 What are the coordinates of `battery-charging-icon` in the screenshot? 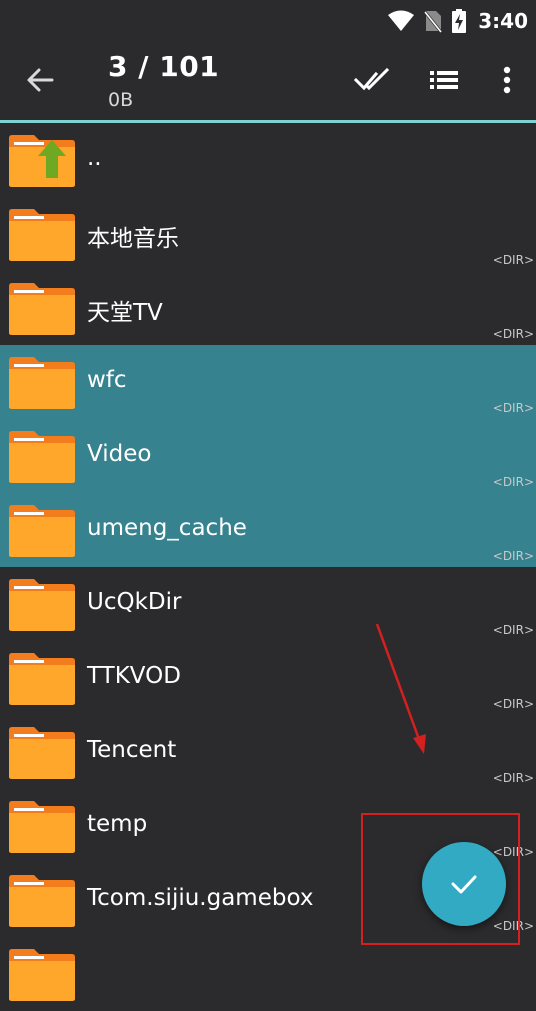 It's located at (459, 21).